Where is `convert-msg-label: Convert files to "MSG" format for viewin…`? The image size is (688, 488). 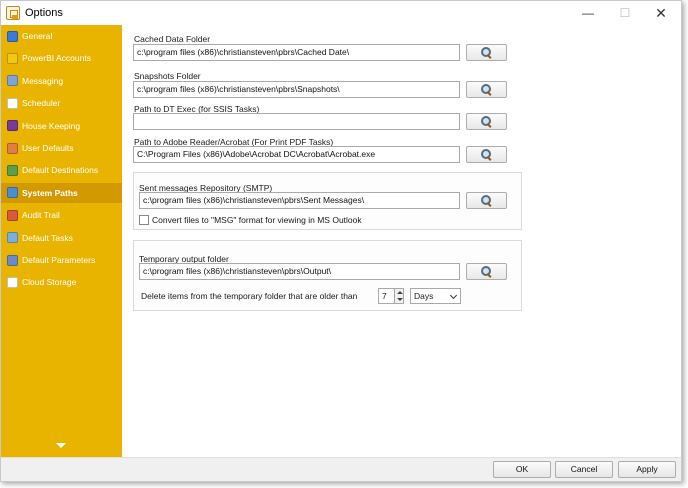 convert-msg-label: Convert files to "MSG" format for viewin… is located at coordinates (257, 220).